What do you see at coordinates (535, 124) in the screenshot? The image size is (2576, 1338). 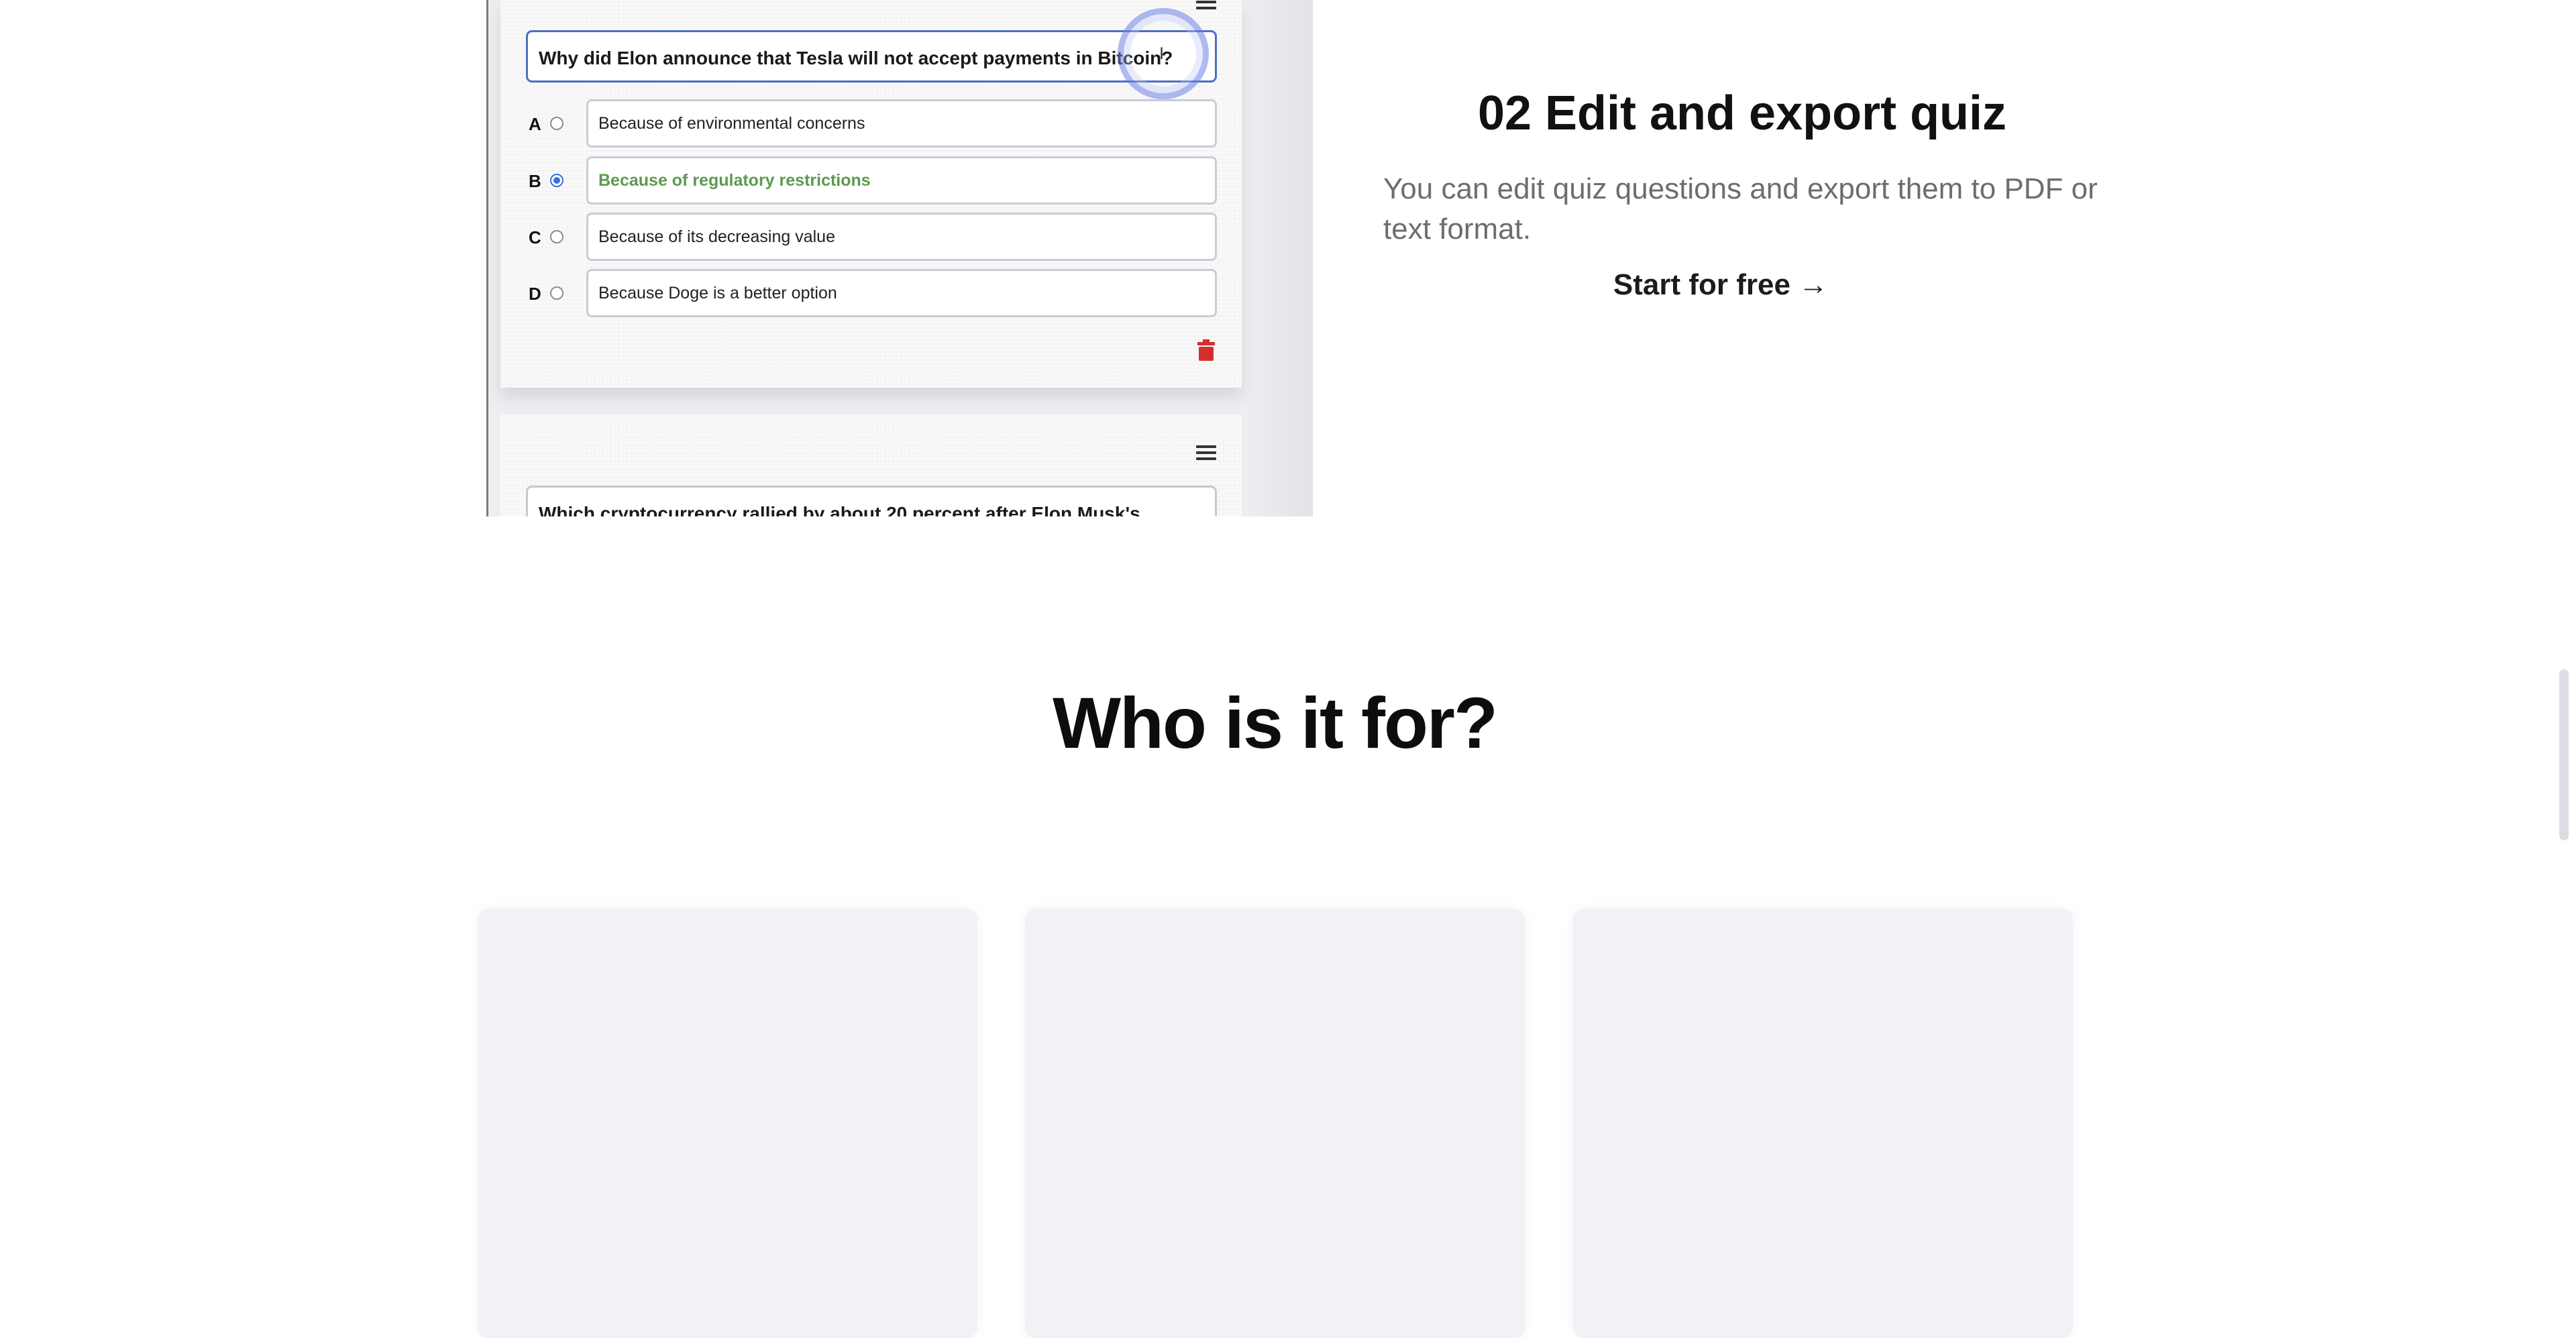 I see `answer-letter: A` at bounding box center [535, 124].